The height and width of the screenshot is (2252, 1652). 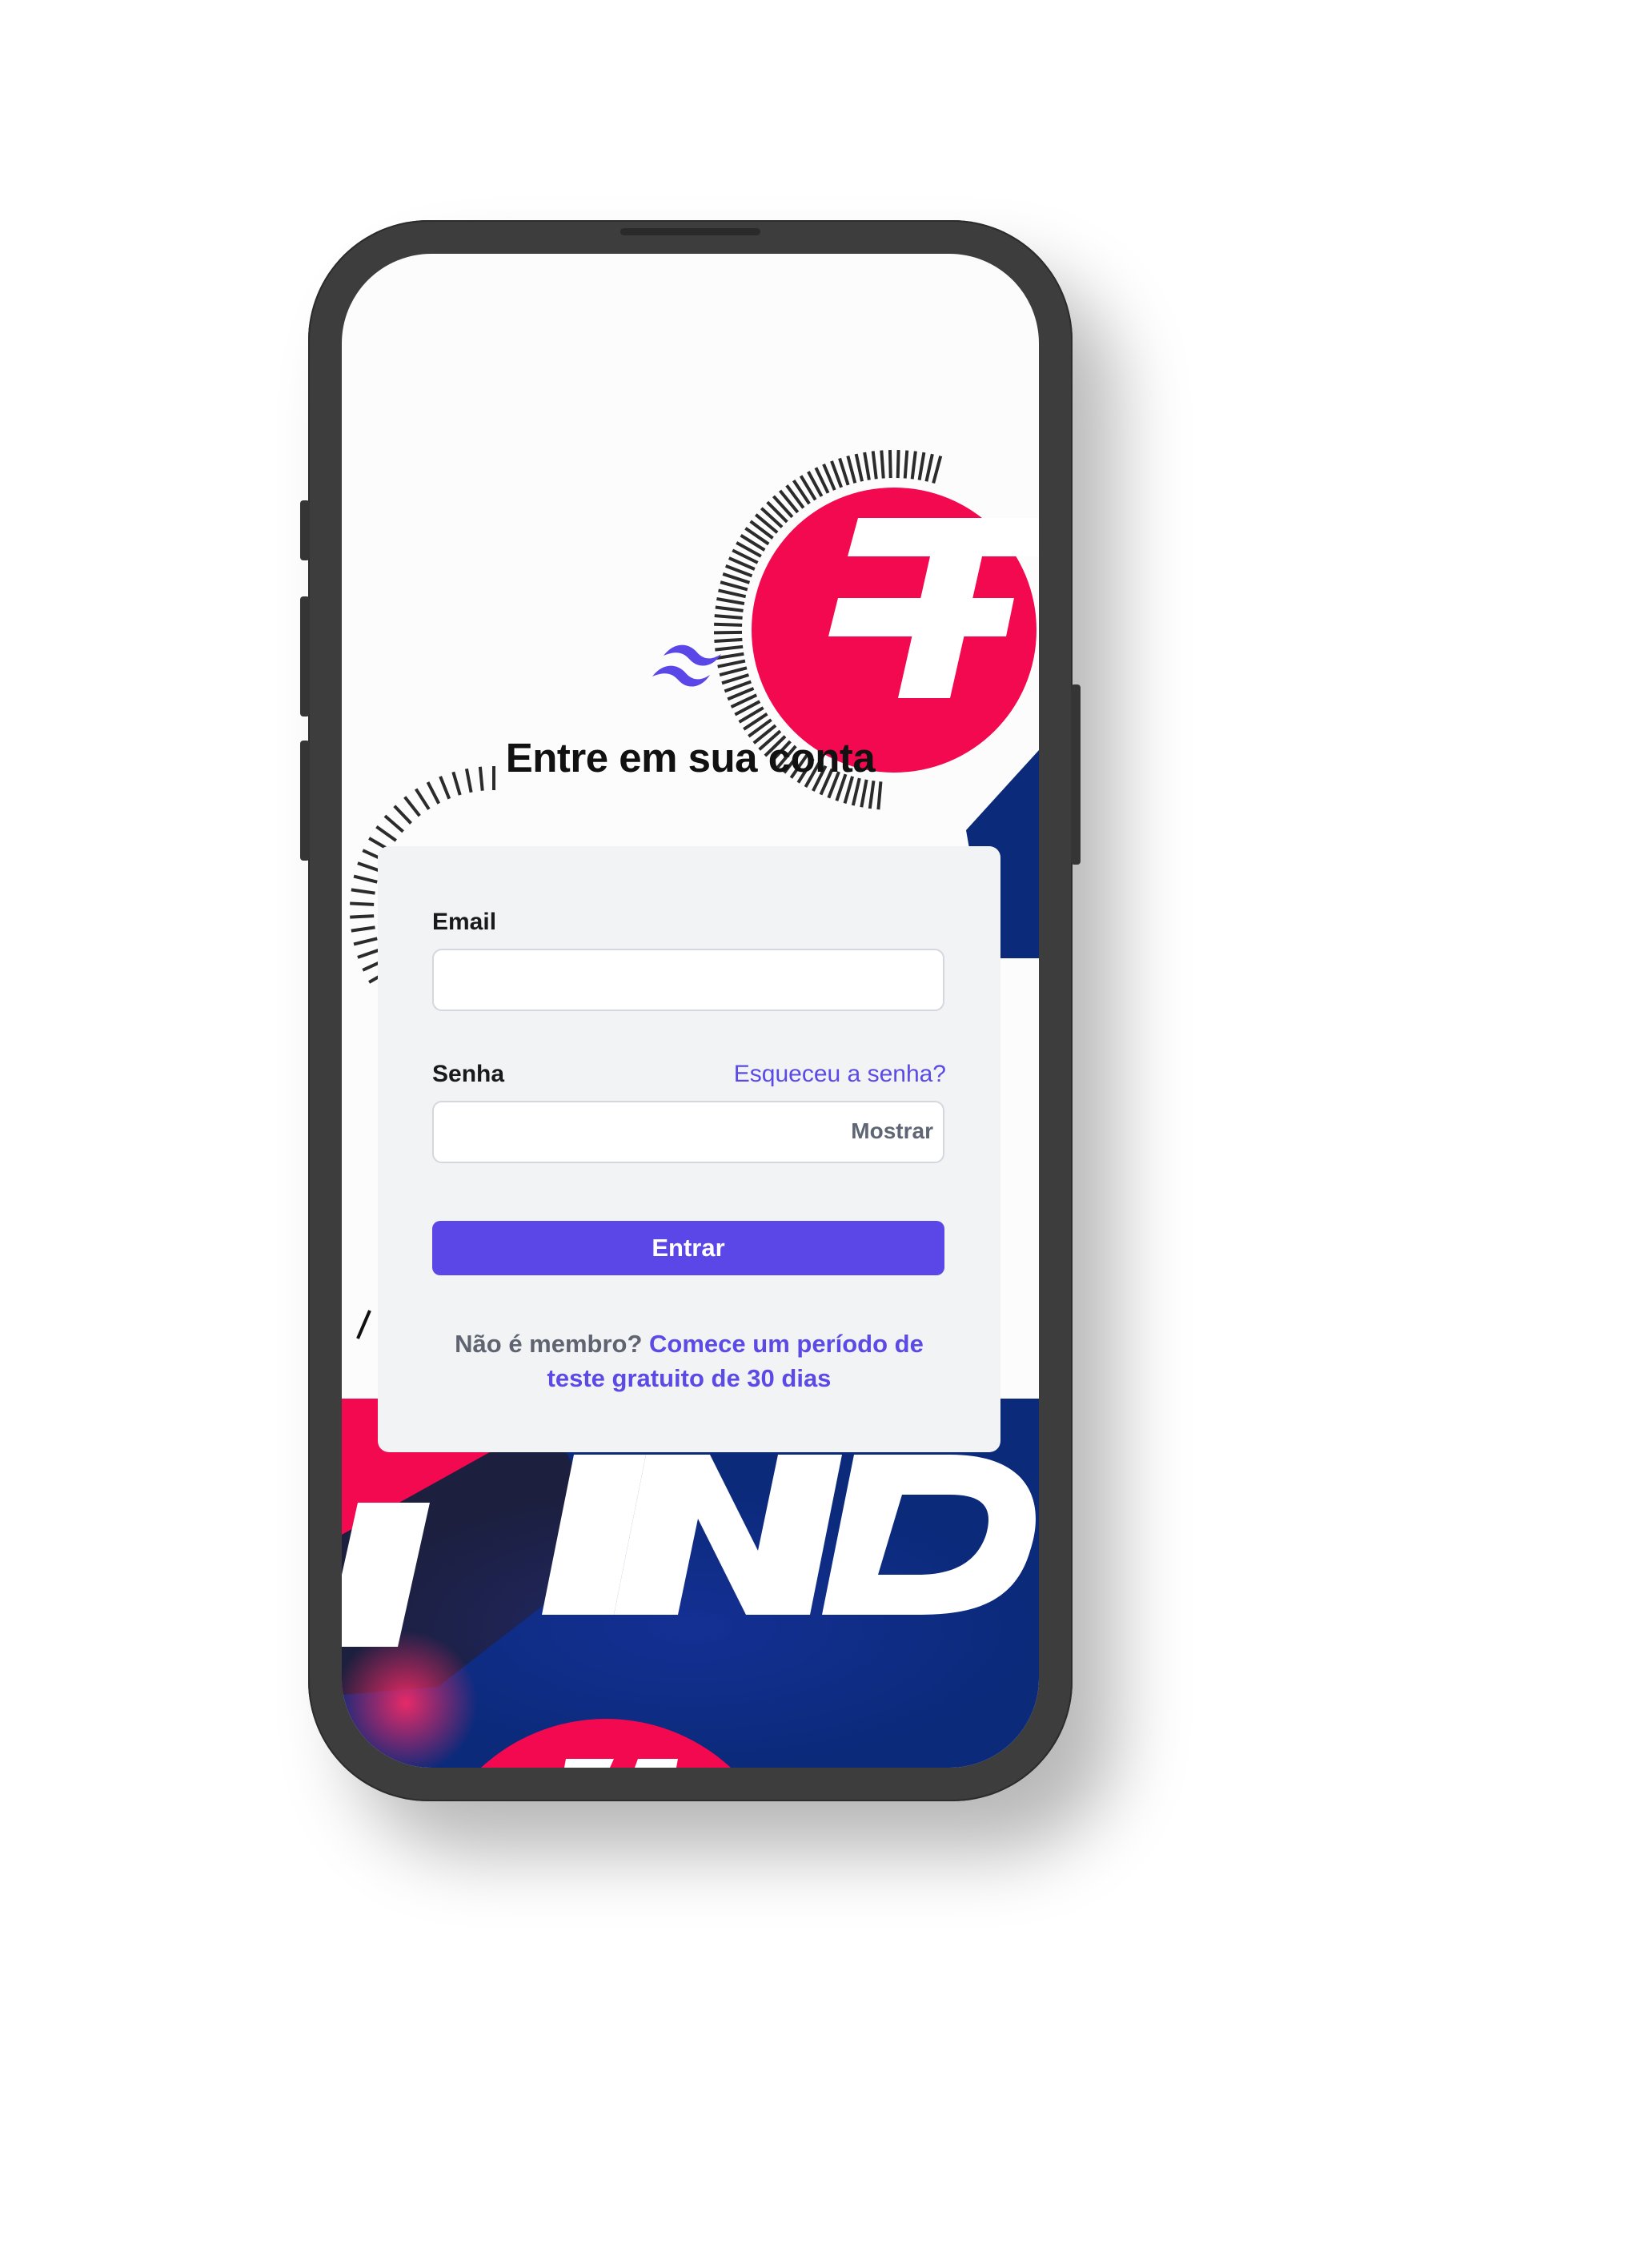 I want to click on forgot-password-link: Esqueceu a senha?, so click(x=840, y=1074).